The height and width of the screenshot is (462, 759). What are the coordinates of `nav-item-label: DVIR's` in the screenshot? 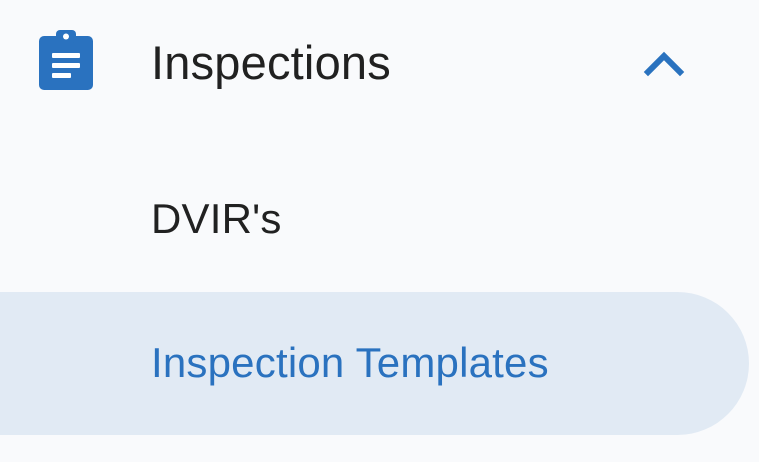 It's located at (216, 218).